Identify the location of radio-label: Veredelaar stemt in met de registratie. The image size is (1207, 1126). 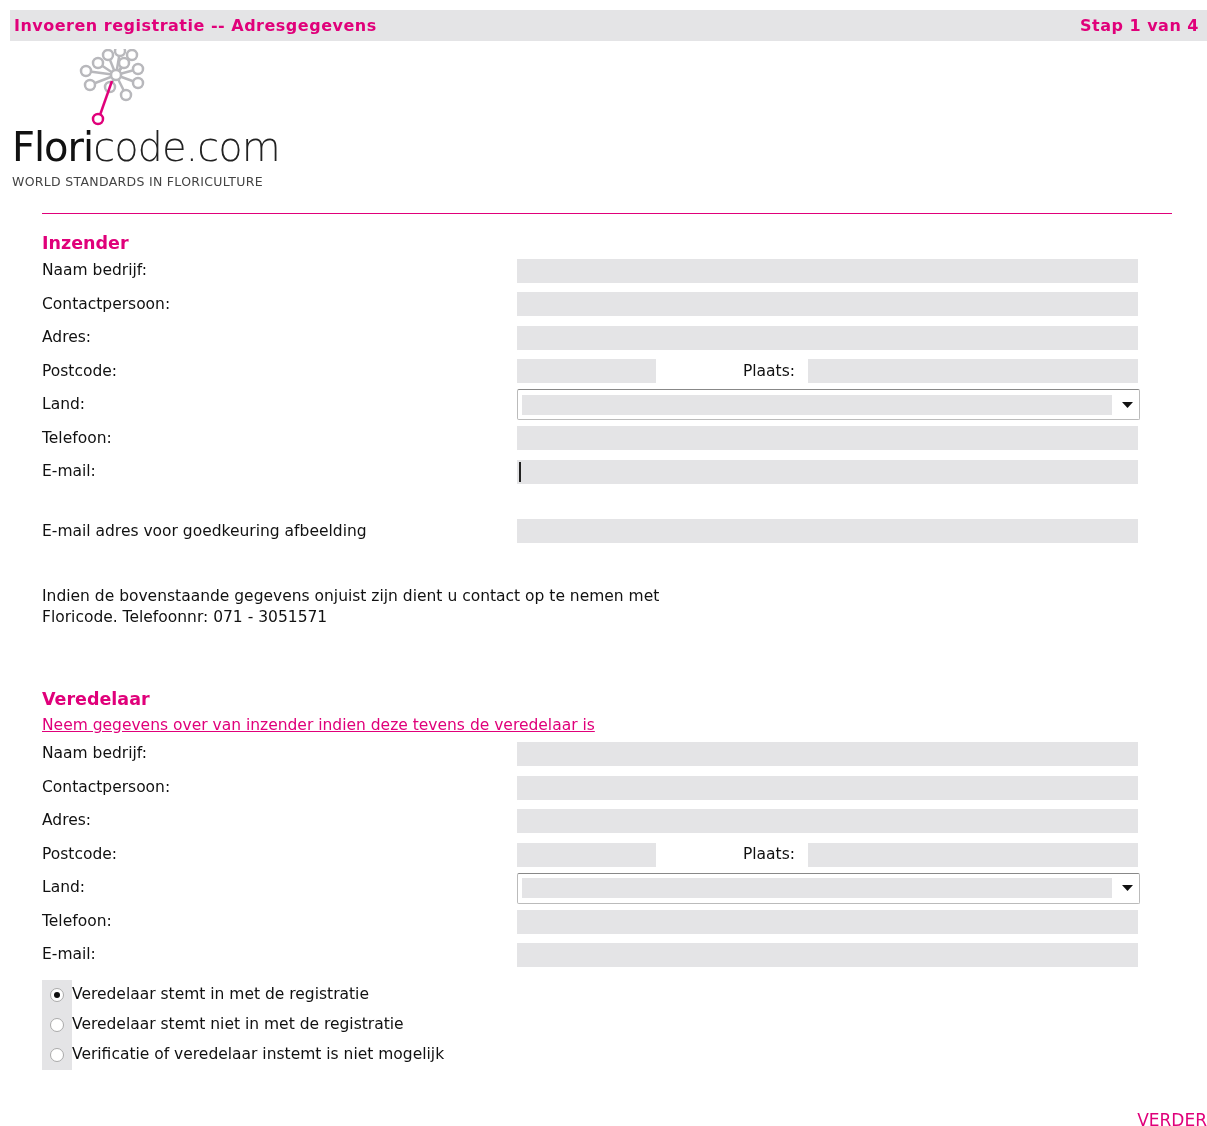
(220, 995).